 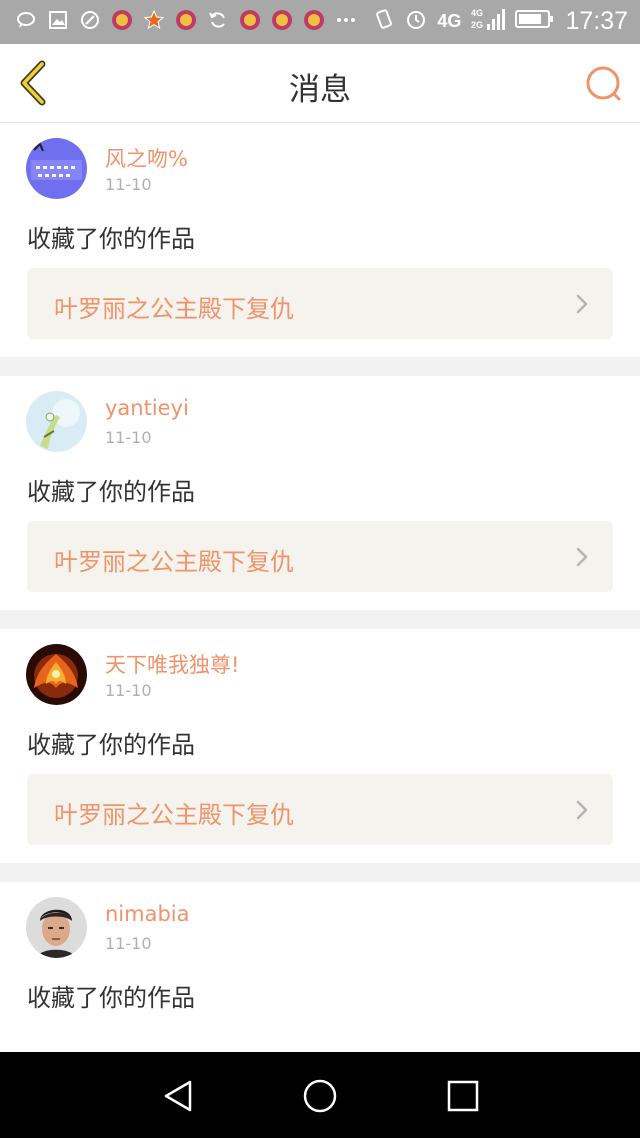 What do you see at coordinates (146, 158) in the screenshot?
I see `username: 风之吻%` at bounding box center [146, 158].